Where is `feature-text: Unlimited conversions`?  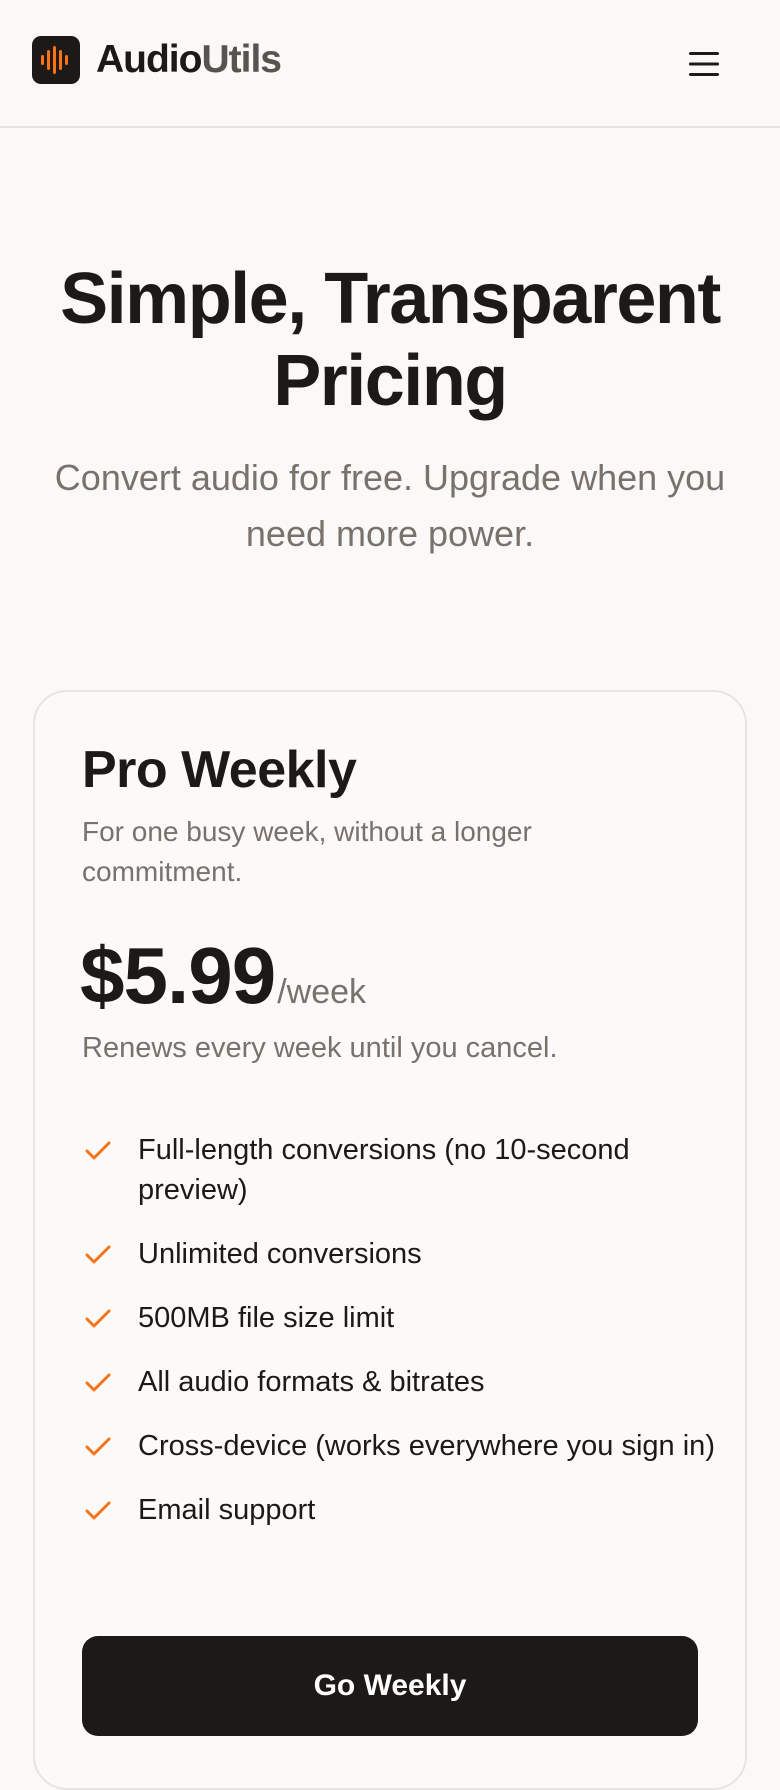 feature-text: Unlimited conversions is located at coordinates (280, 1254).